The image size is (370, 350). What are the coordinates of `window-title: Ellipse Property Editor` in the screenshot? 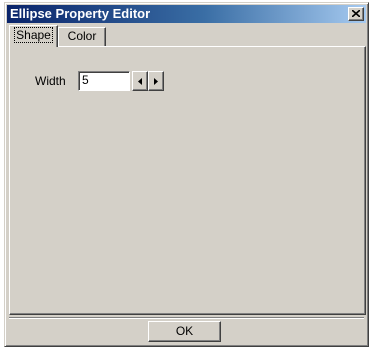 It's located at (80, 13).